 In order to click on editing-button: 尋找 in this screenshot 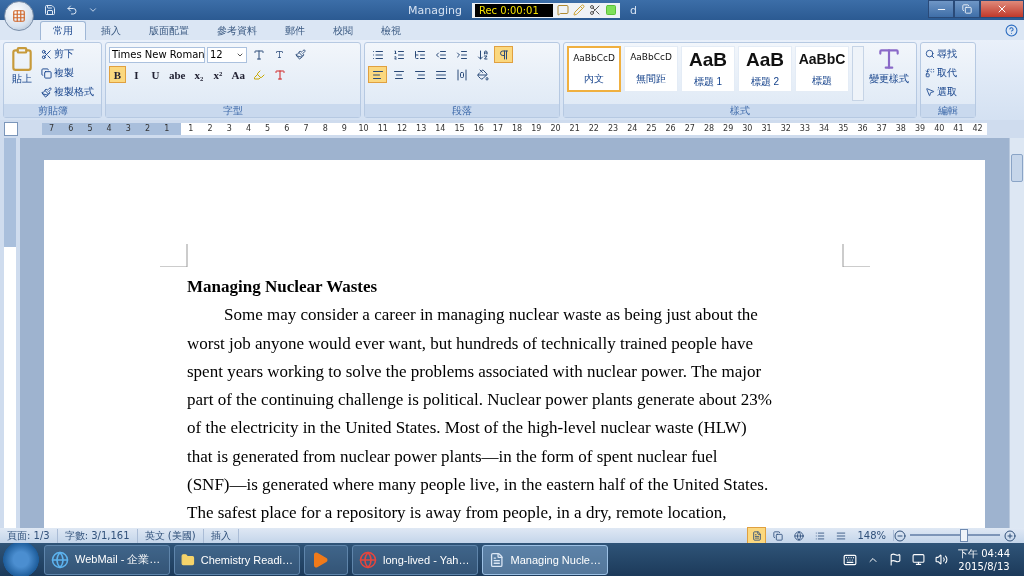, I will do `click(941, 54)`.